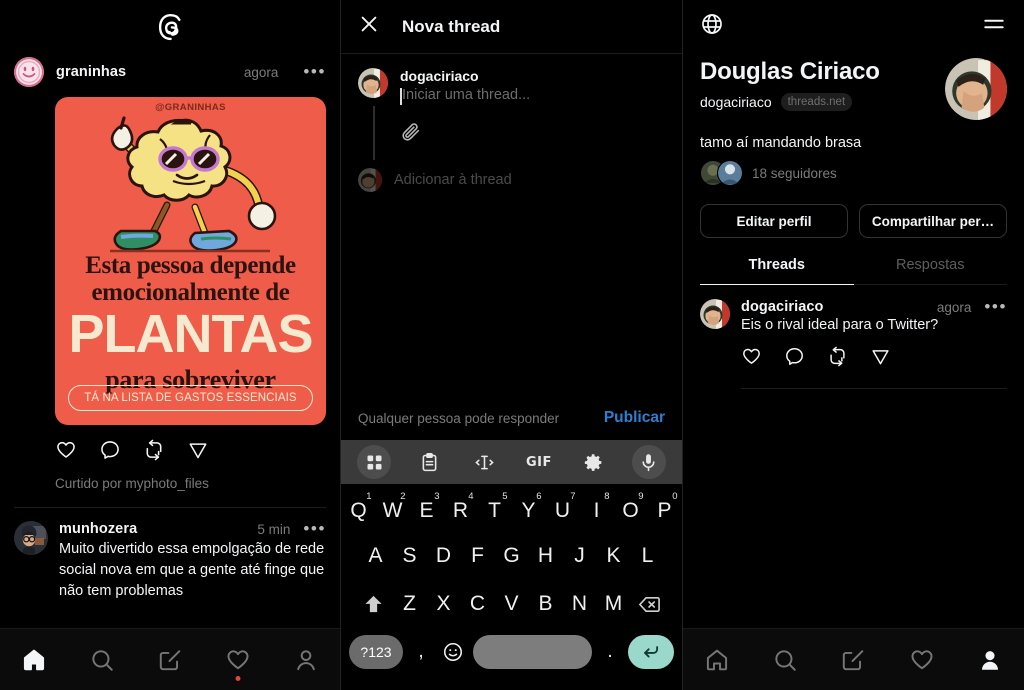  Describe the element at coordinates (444, 604) in the screenshot. I see `key-x: X` at that location.